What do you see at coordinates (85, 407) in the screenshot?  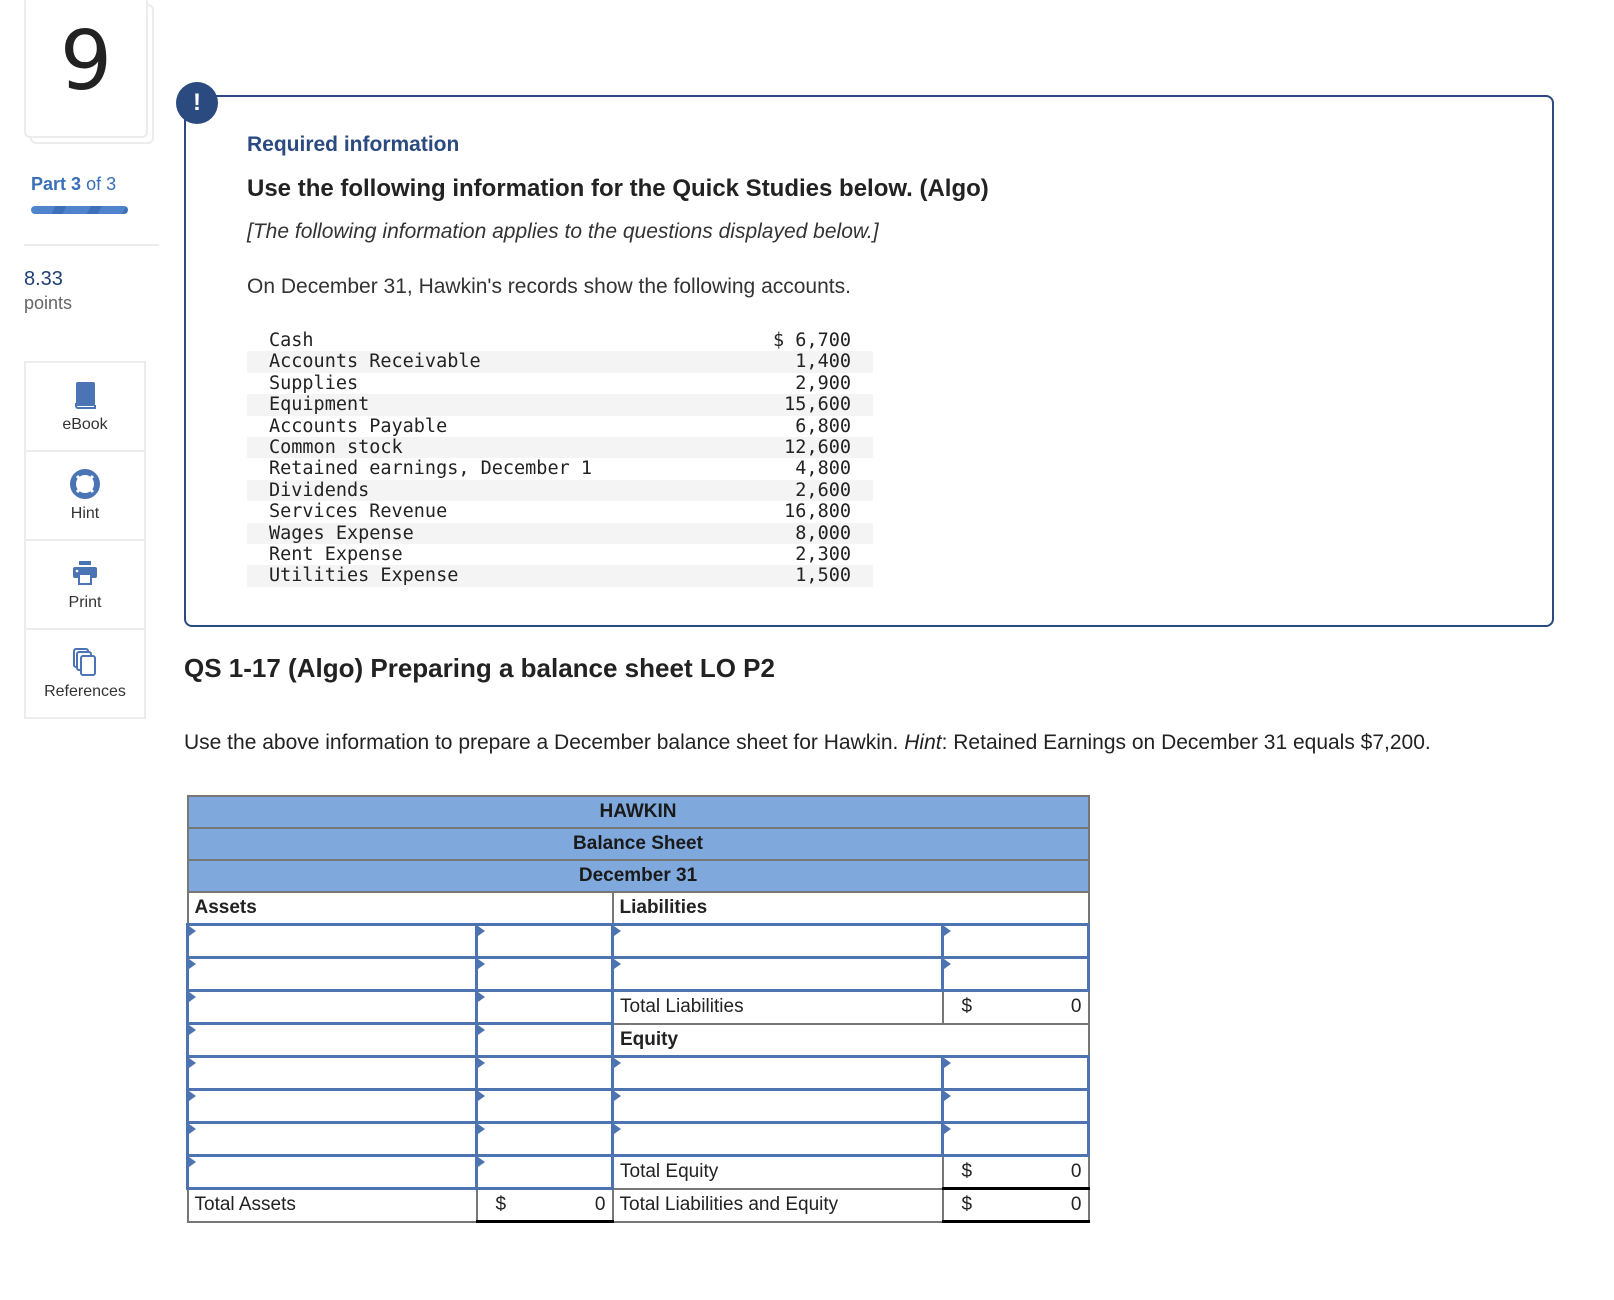 I see `ebook-button: eBook` at bounding box center [85, 407].